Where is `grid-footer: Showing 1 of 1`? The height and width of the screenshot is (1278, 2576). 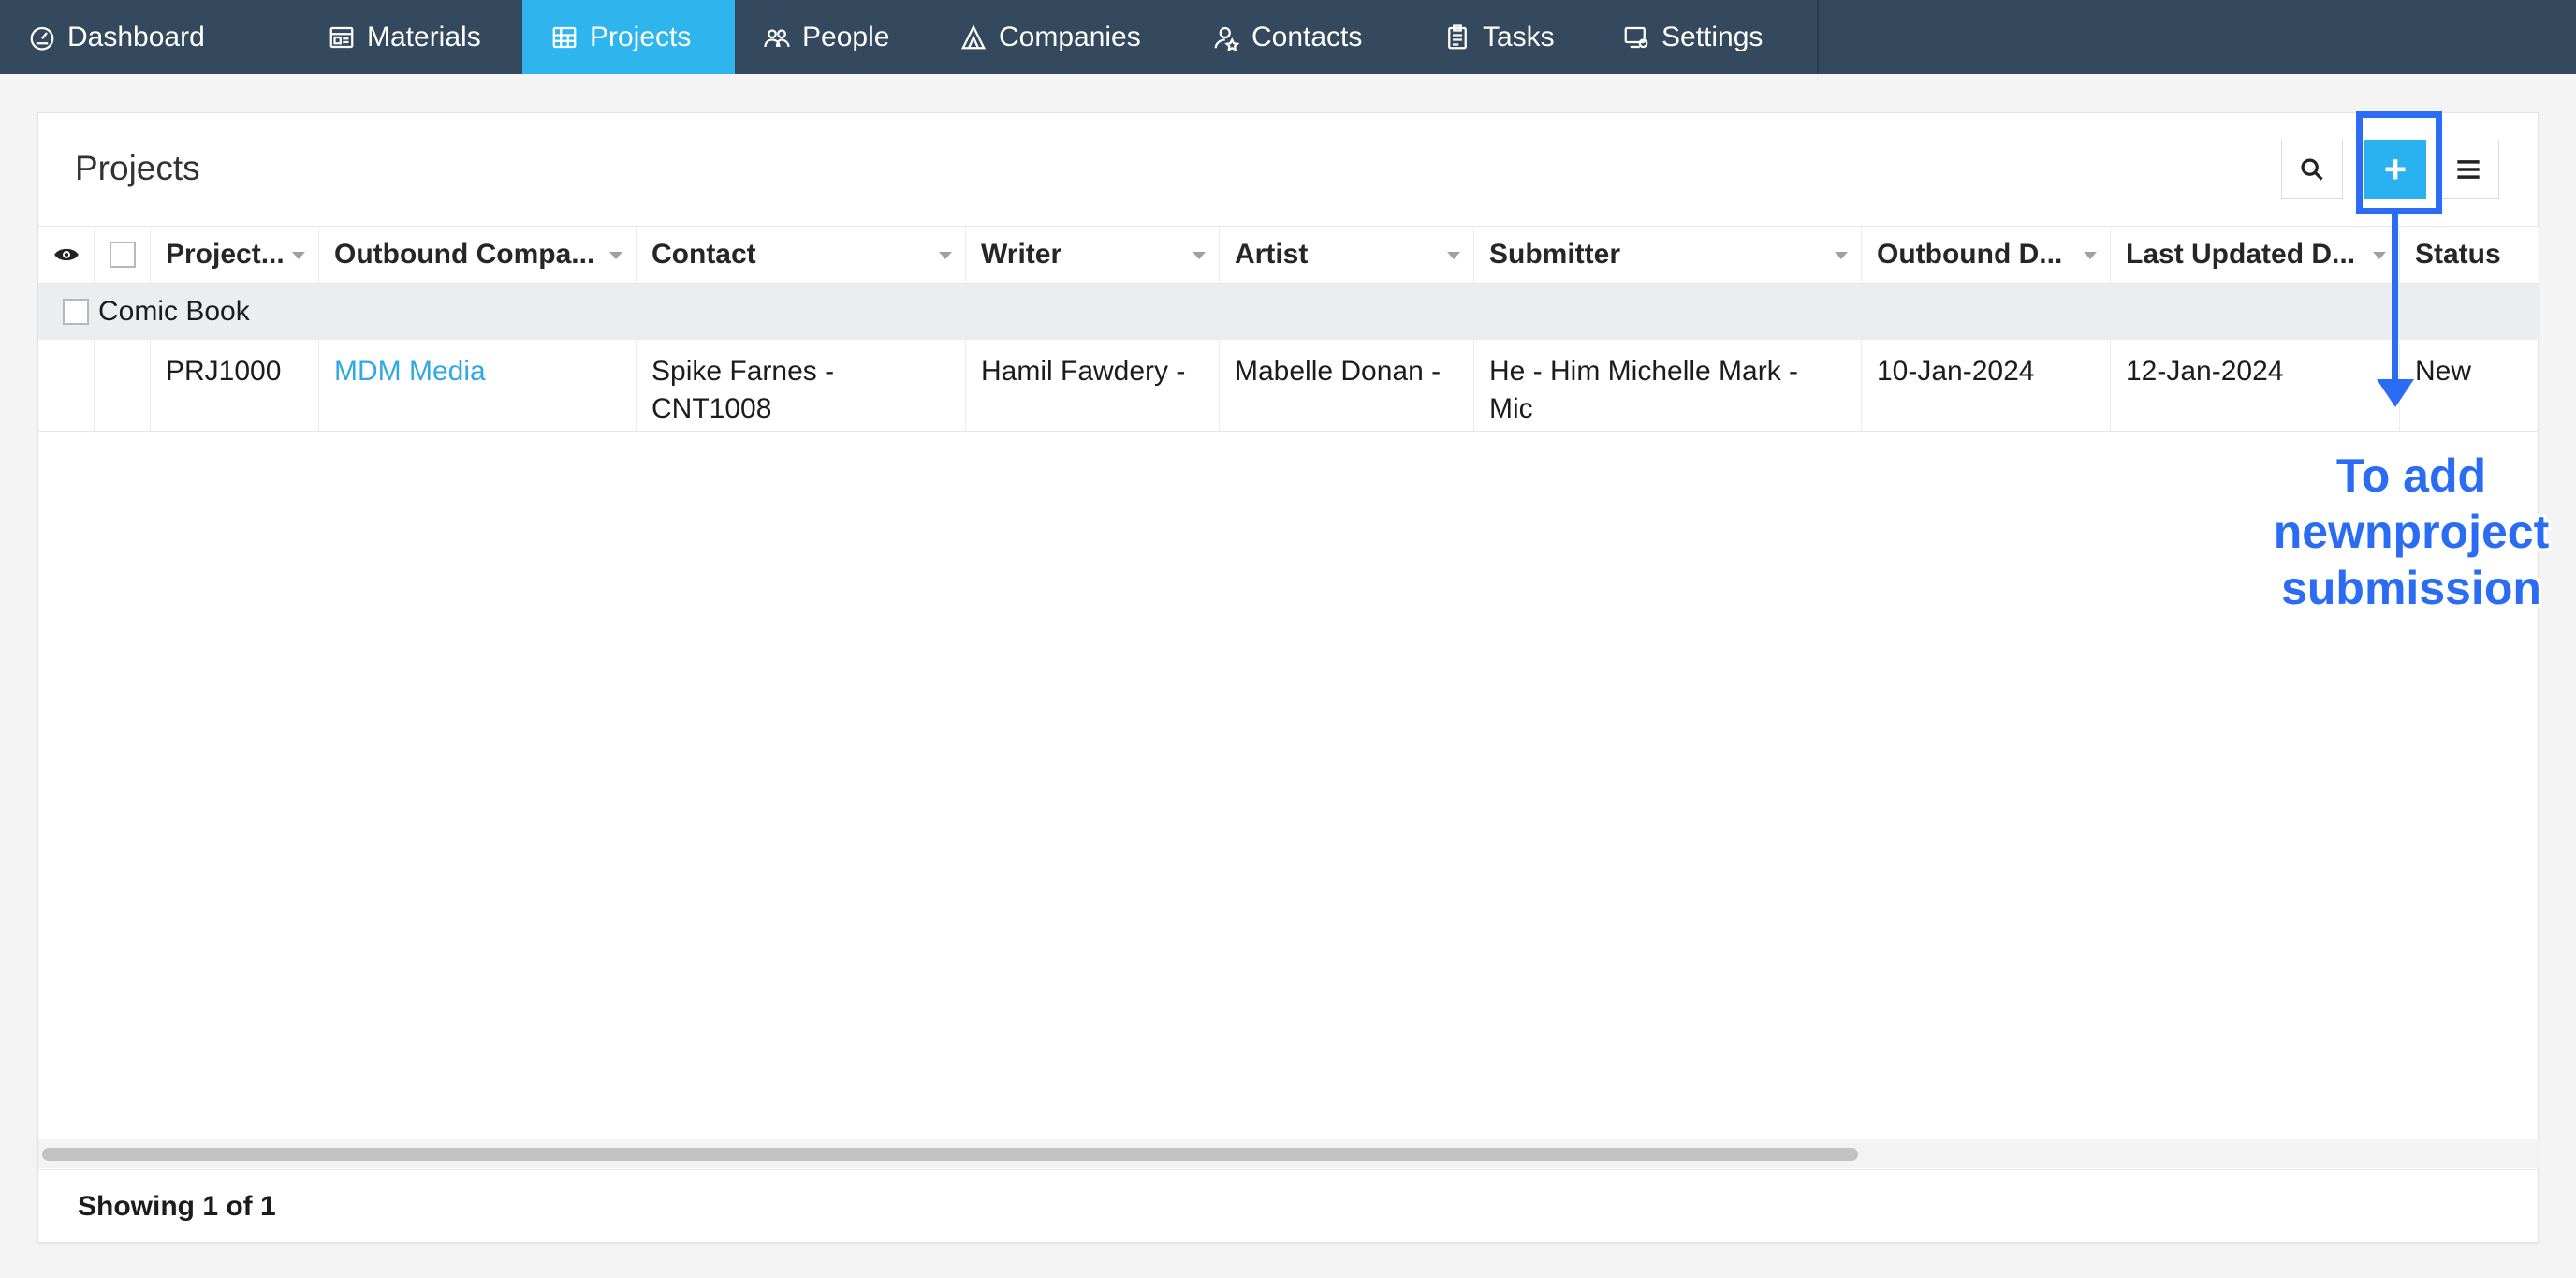 grid-footer: Showing 1 of 1 is located at coordinates (1288, 1206).